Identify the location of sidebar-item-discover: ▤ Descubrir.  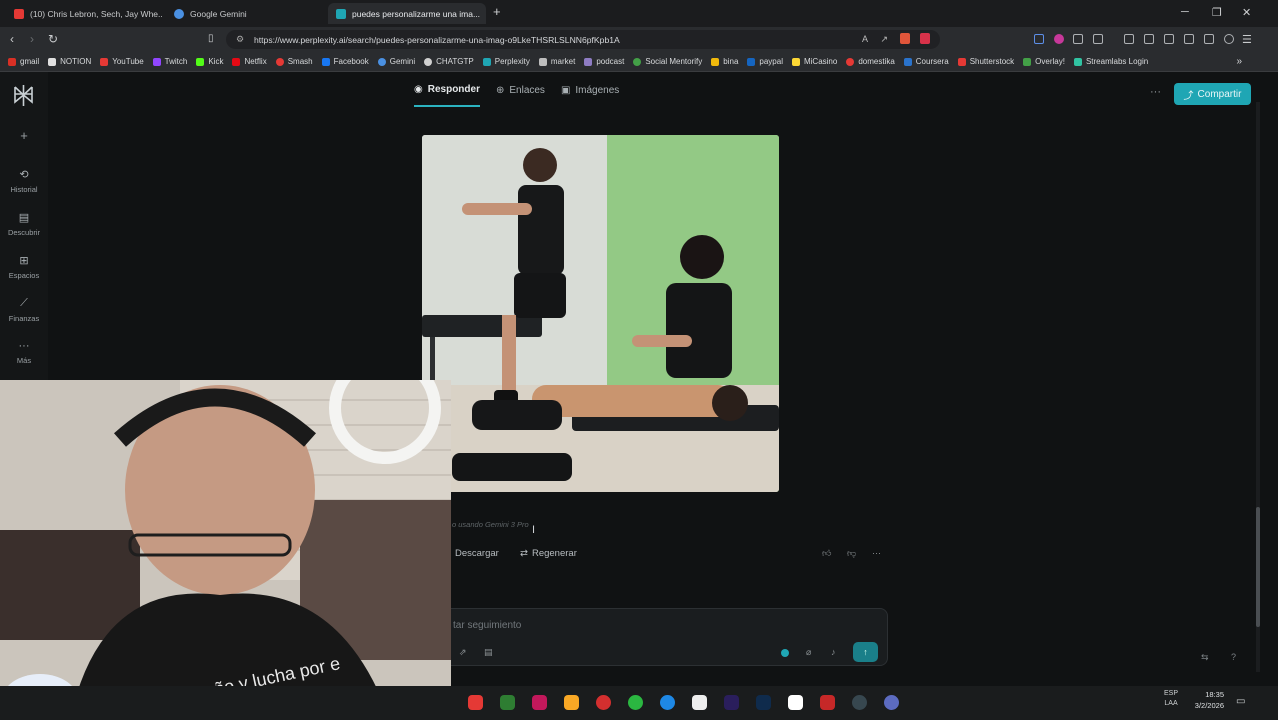
(24, 224).